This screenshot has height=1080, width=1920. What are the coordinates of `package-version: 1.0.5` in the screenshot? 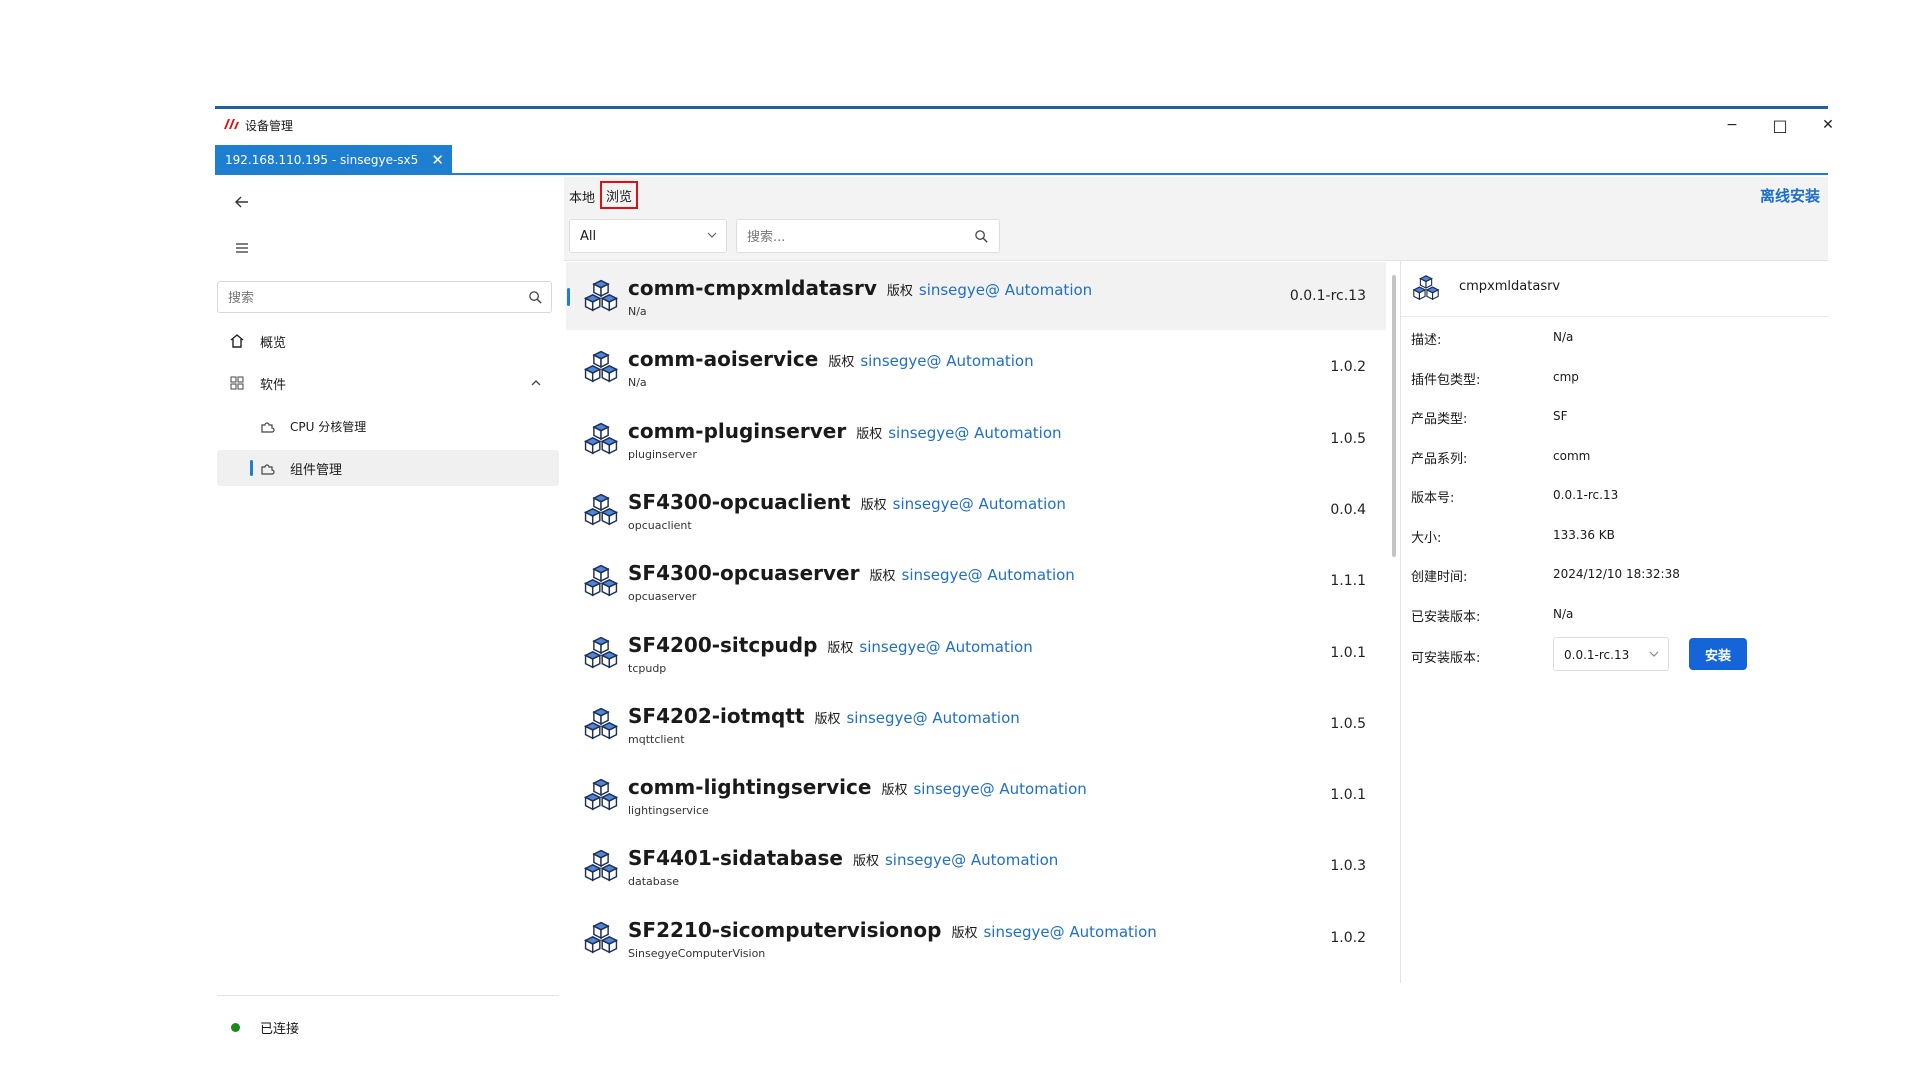 It's located at (1348, 723).